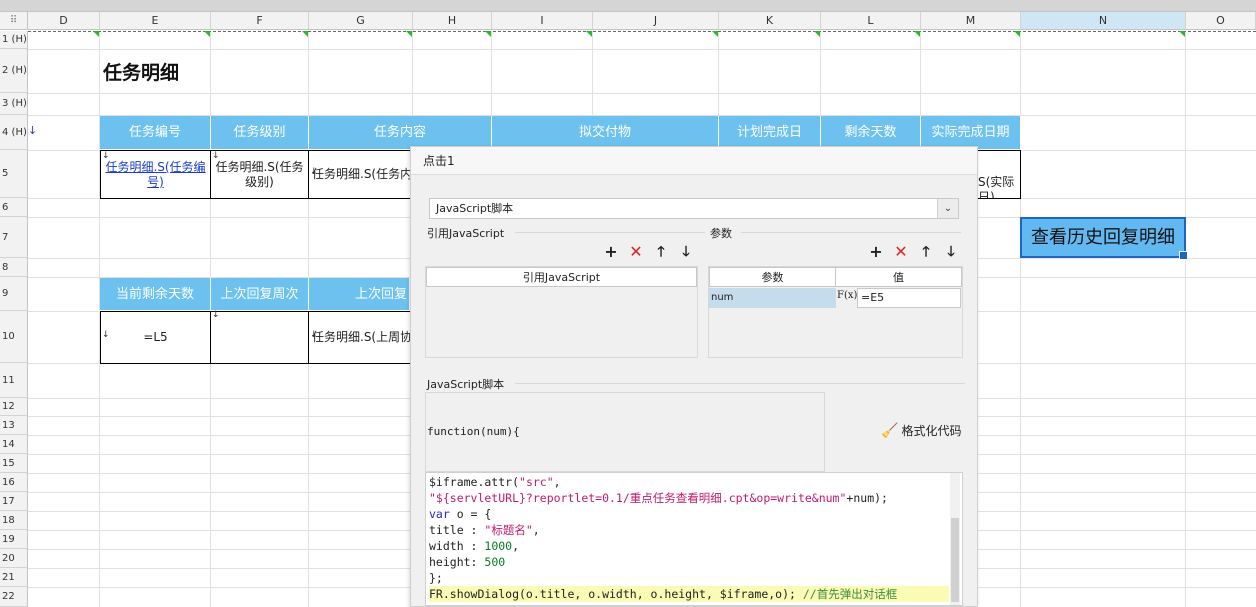 This screenshot has height=607, width=1256. Describe the element at coordinates (14, 337) in the screenshot. I see `row-header-10: 10` at that location.